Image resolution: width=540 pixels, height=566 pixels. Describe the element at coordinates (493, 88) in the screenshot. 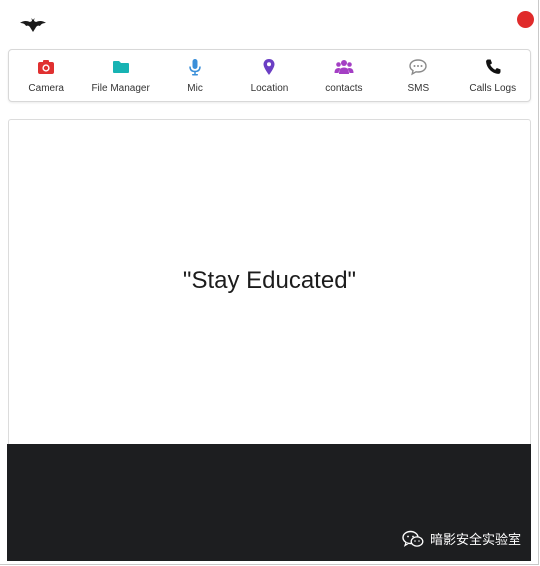

I see `calls-logs-label: Calls Logs` at that location.